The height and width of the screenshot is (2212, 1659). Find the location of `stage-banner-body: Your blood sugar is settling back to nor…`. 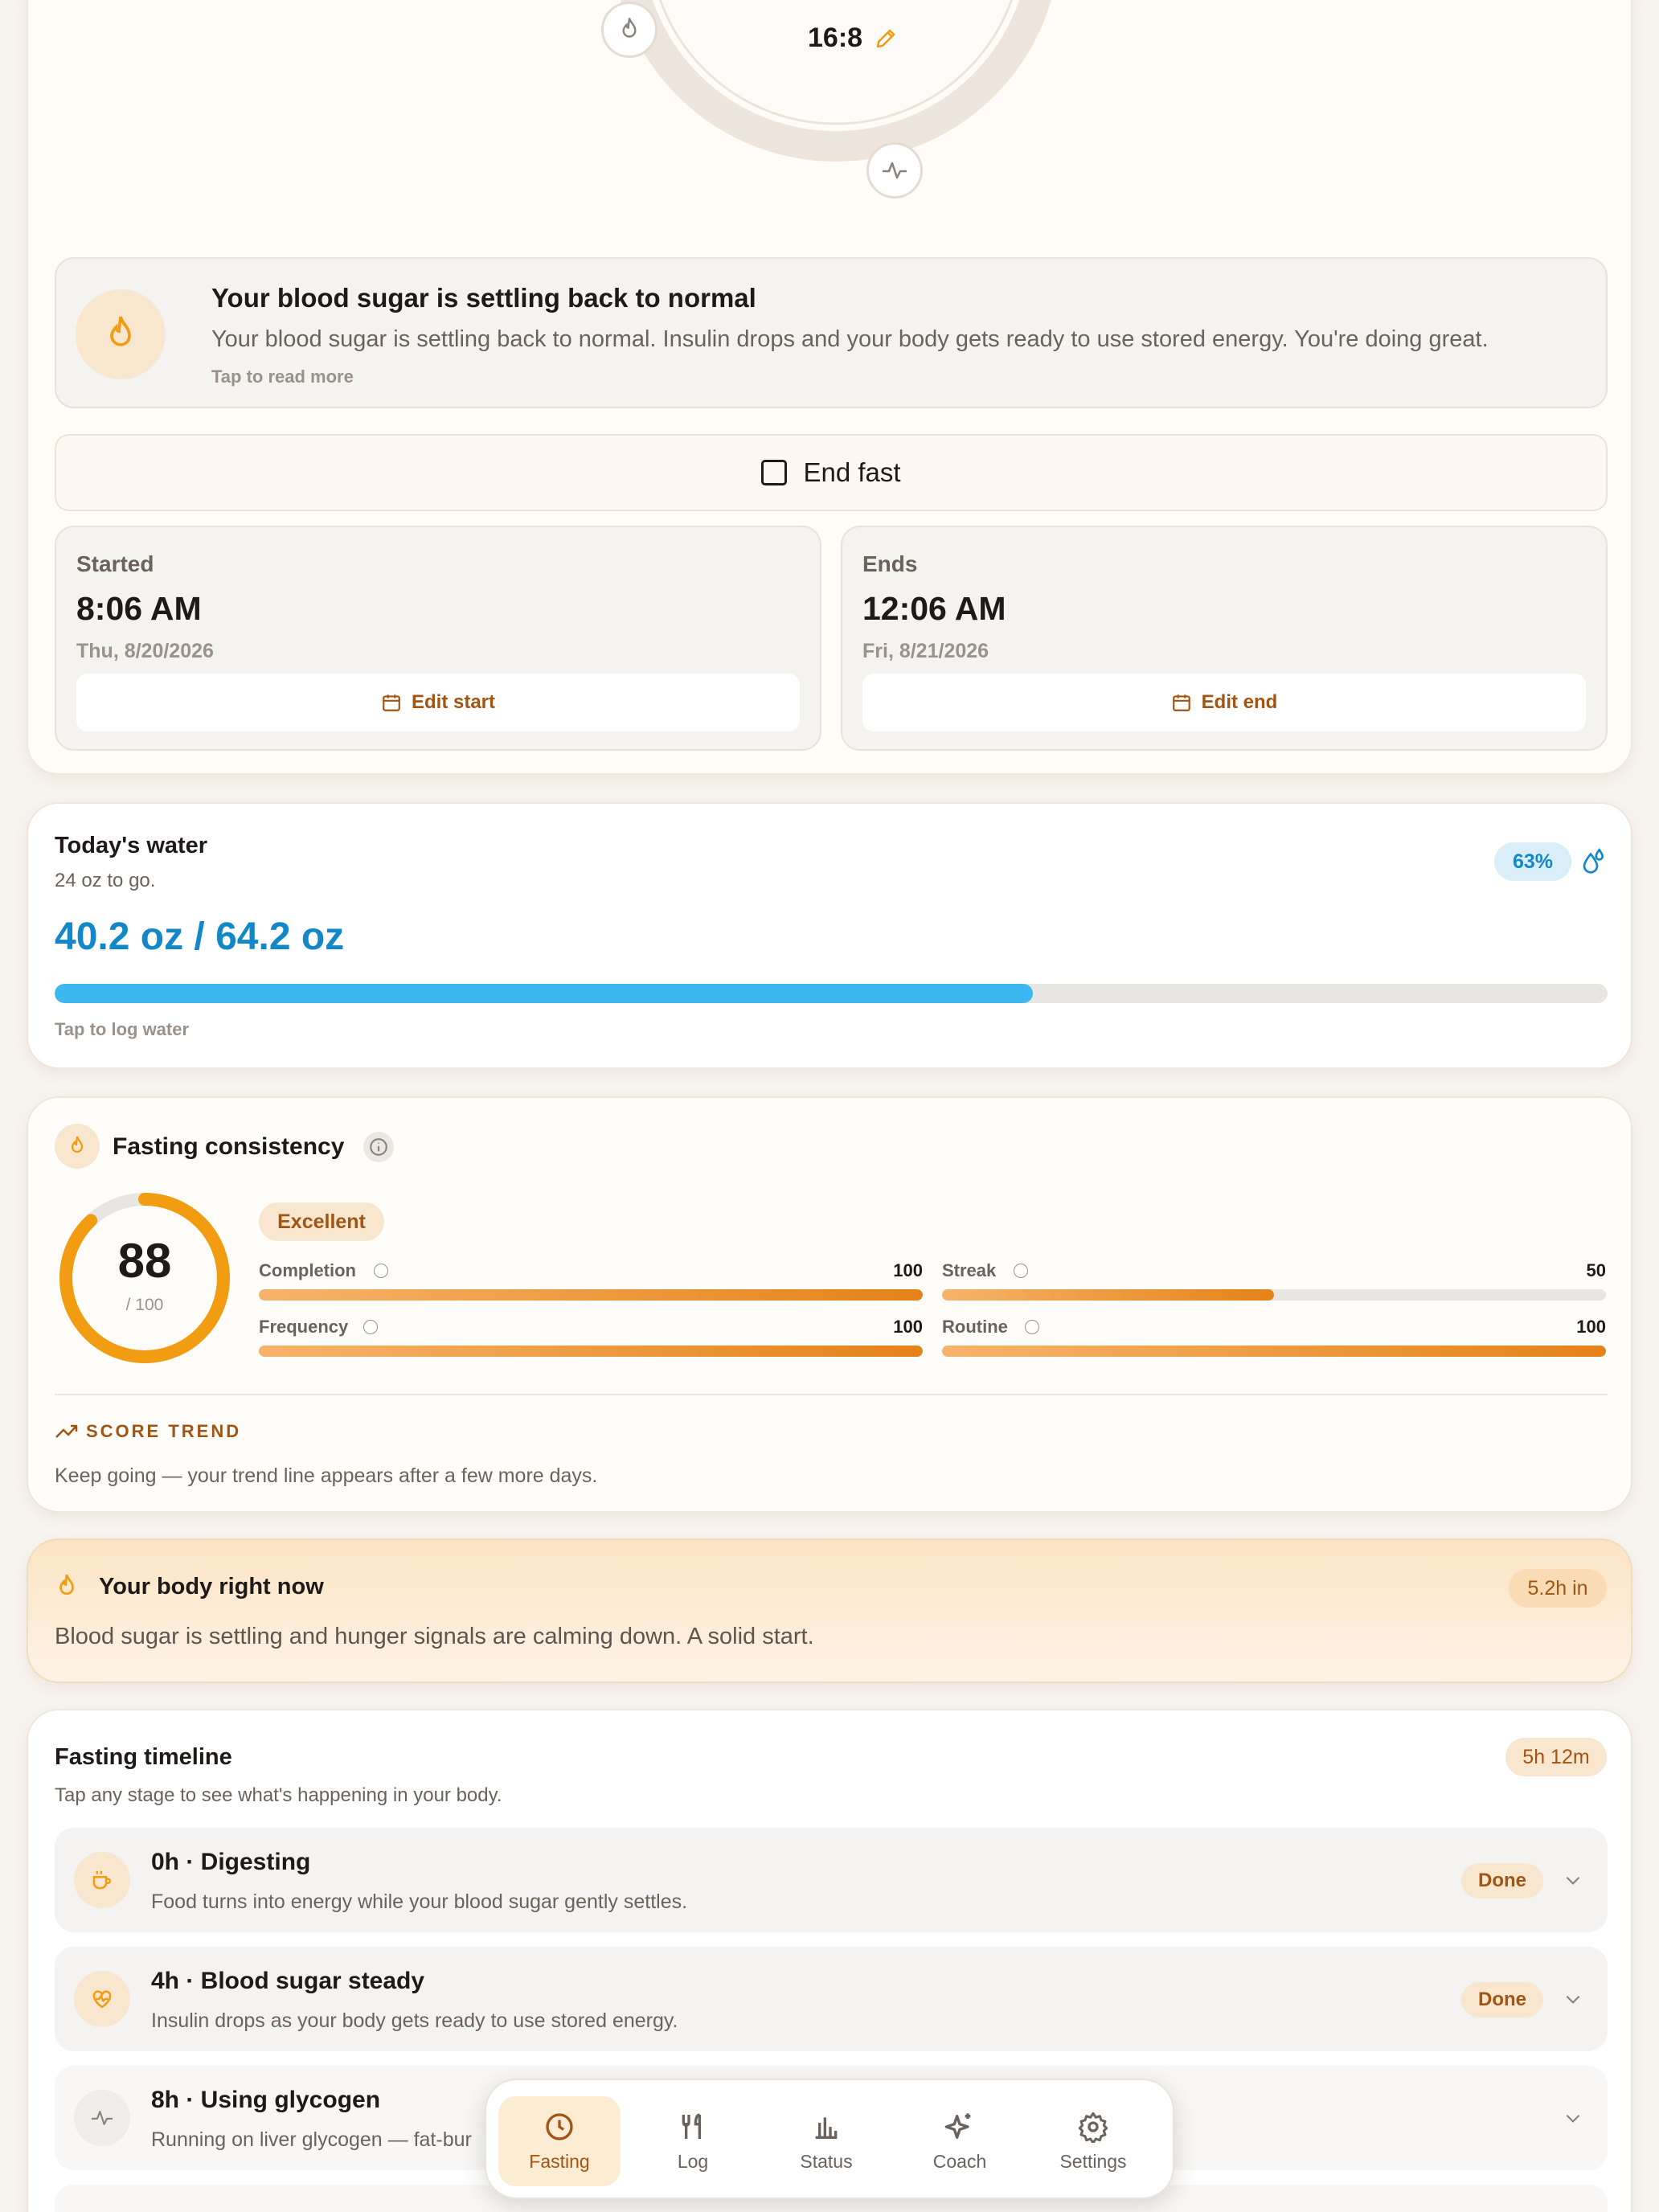

stage-banner-body: Your blood sugar is settling back to nor… is located at coordinates (850, 339).